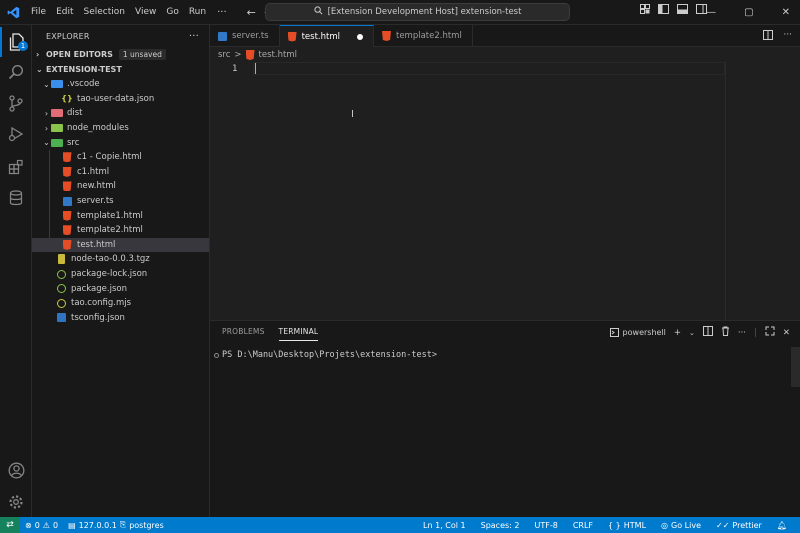 The width and height of the screenshot is (800, 533). What do you see at coordinates (197, 12) in the screenshot?
I see `menu-run: Run` at bounding box center [197, 12].